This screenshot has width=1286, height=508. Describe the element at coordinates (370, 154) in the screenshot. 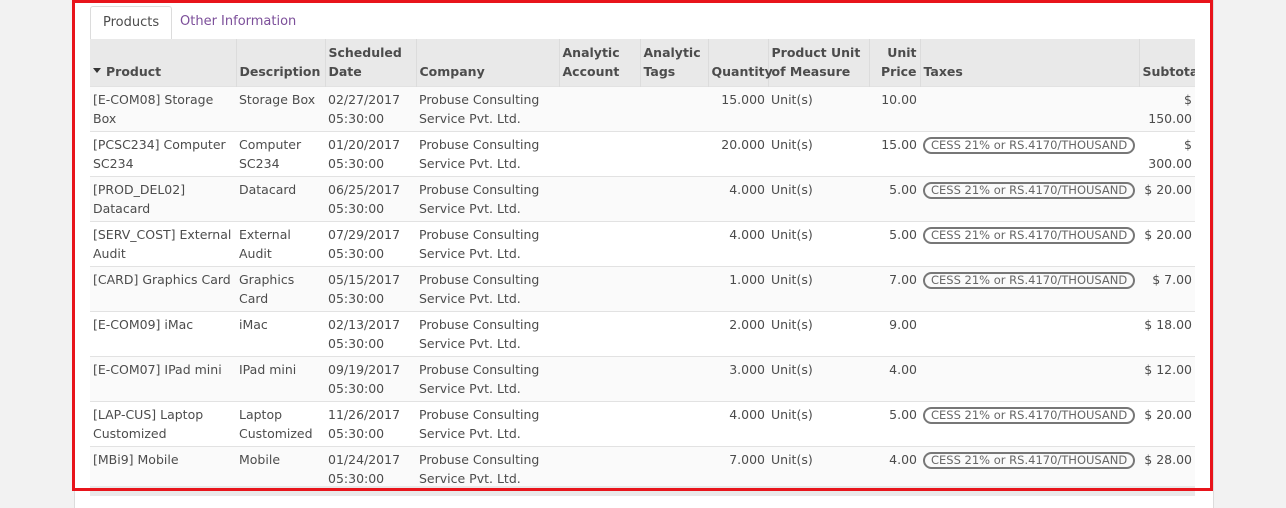

I see `cell-scheduled-date: 01/20/2017 05:30:00` at that location.